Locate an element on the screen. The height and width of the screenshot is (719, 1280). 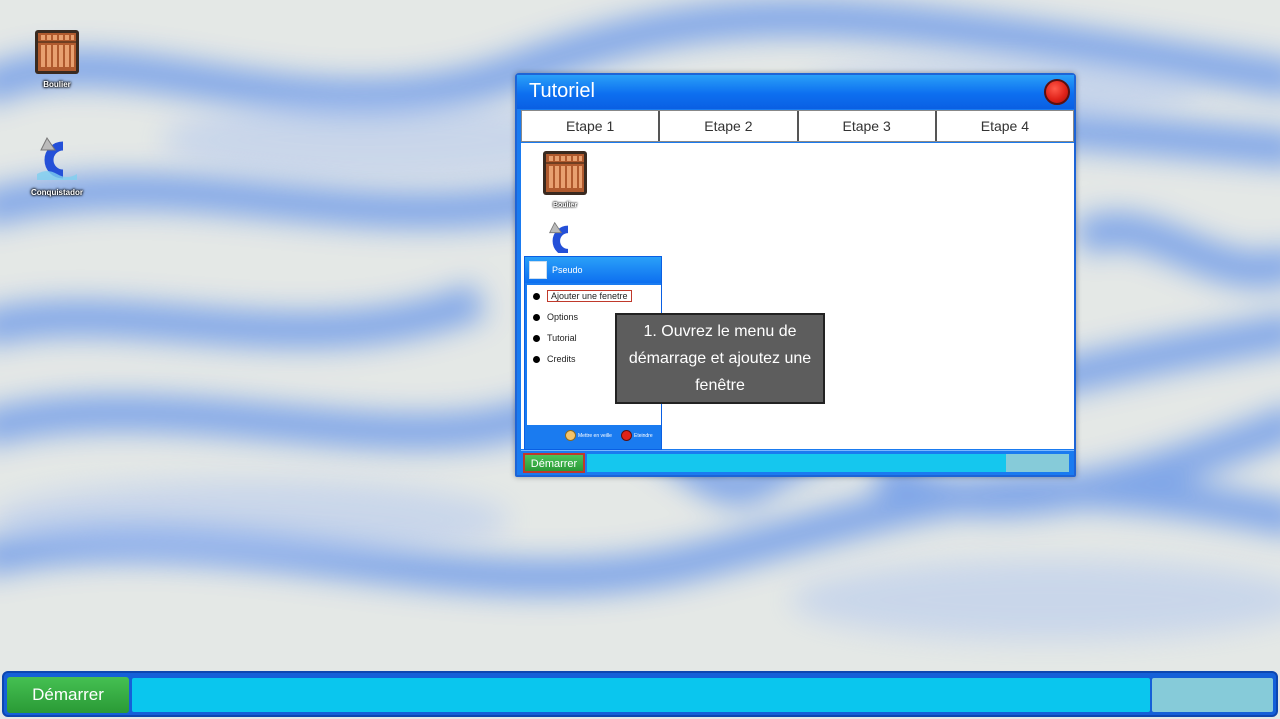
preview-shutdown-label: Eteindre is located at coordinates (643, 436).